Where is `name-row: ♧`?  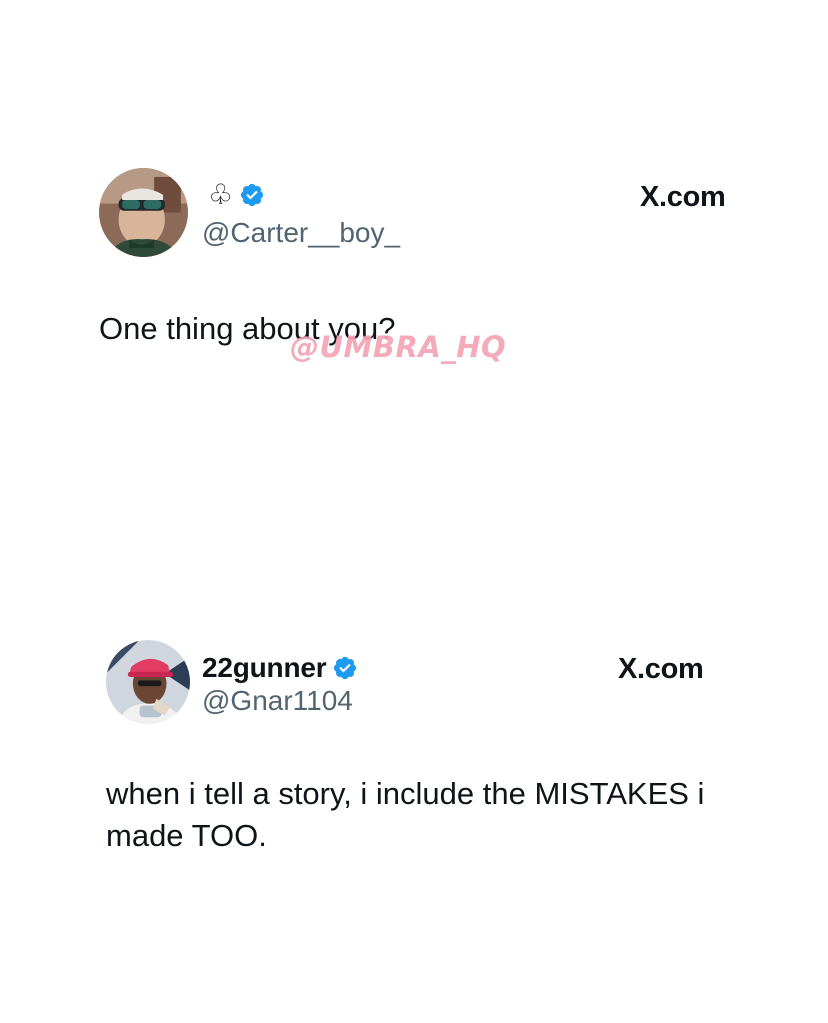 name-row: ♧ is located at coordinates (233, 195).